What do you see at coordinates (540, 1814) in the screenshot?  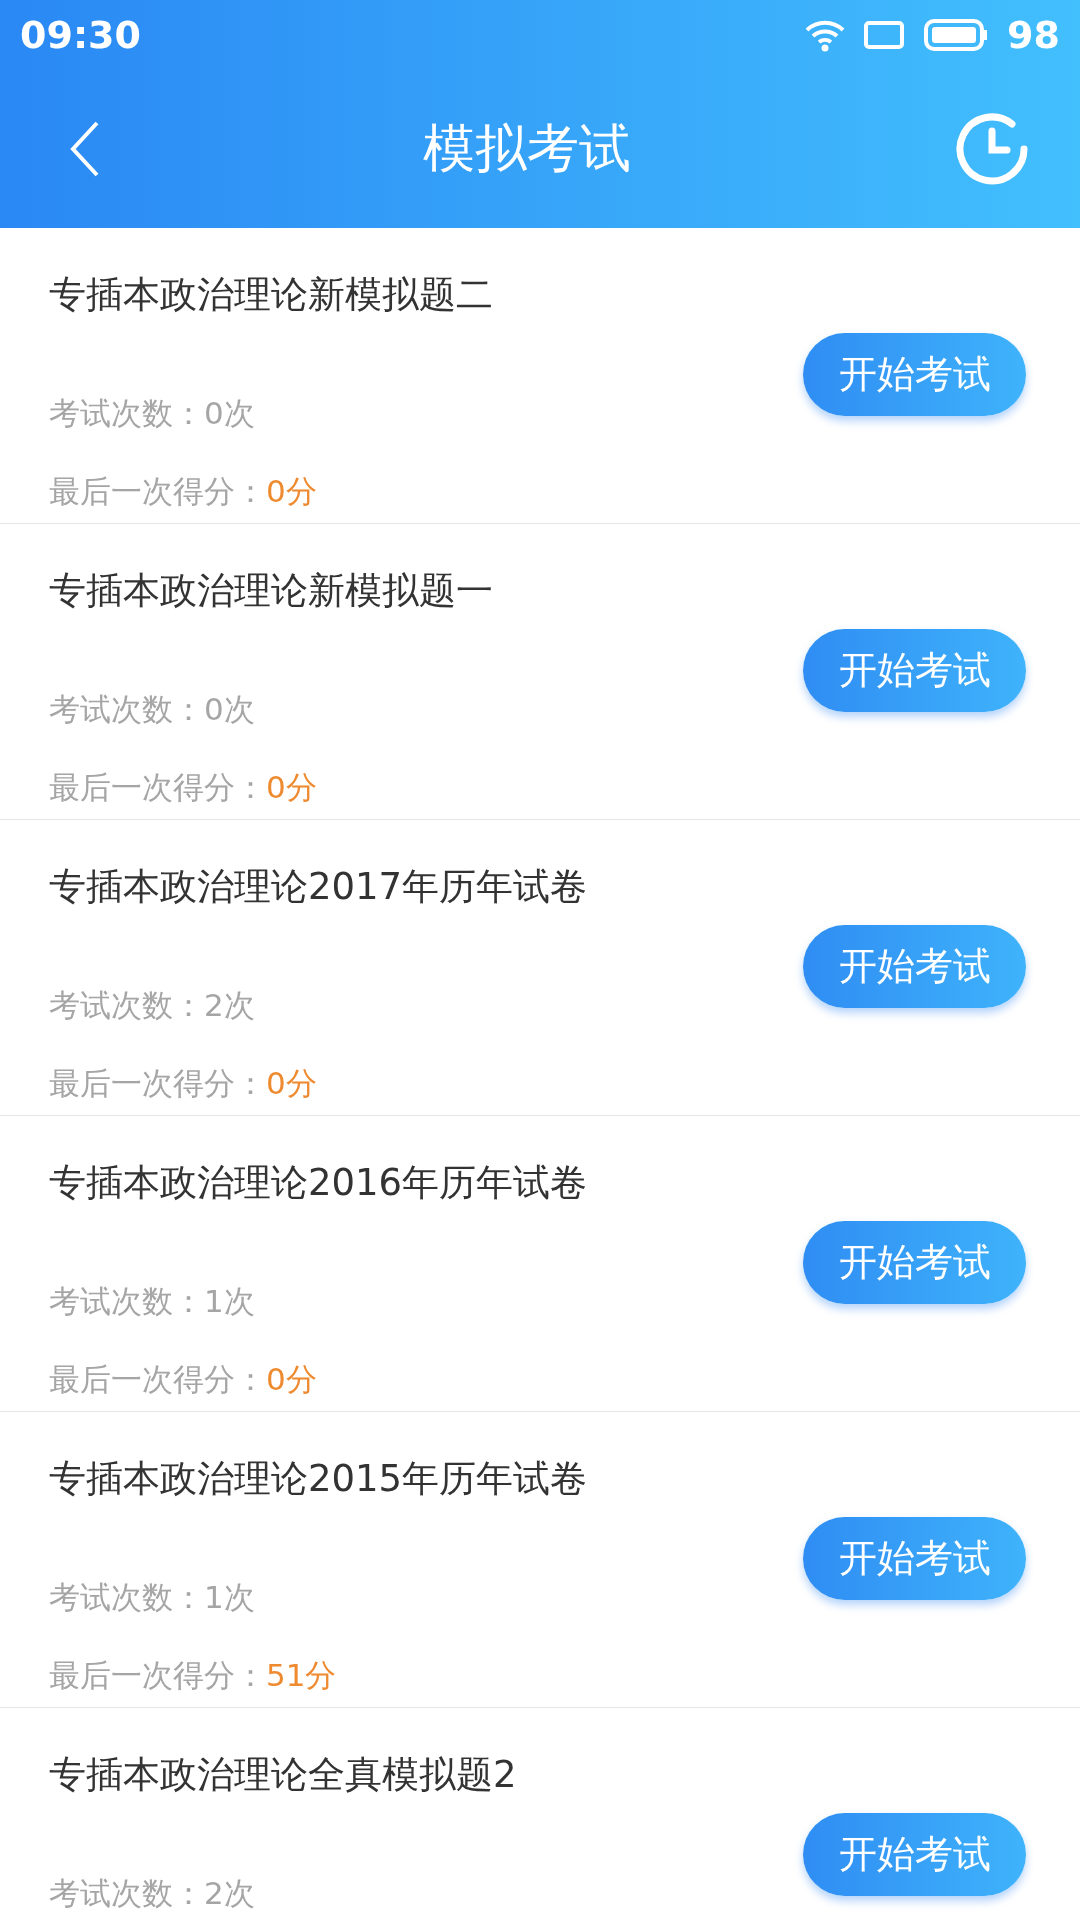 I see `exam-row: 专插本政治理论全真模拟题2 考试次数：2次 开始考试` at bounding box center [540, 1814].